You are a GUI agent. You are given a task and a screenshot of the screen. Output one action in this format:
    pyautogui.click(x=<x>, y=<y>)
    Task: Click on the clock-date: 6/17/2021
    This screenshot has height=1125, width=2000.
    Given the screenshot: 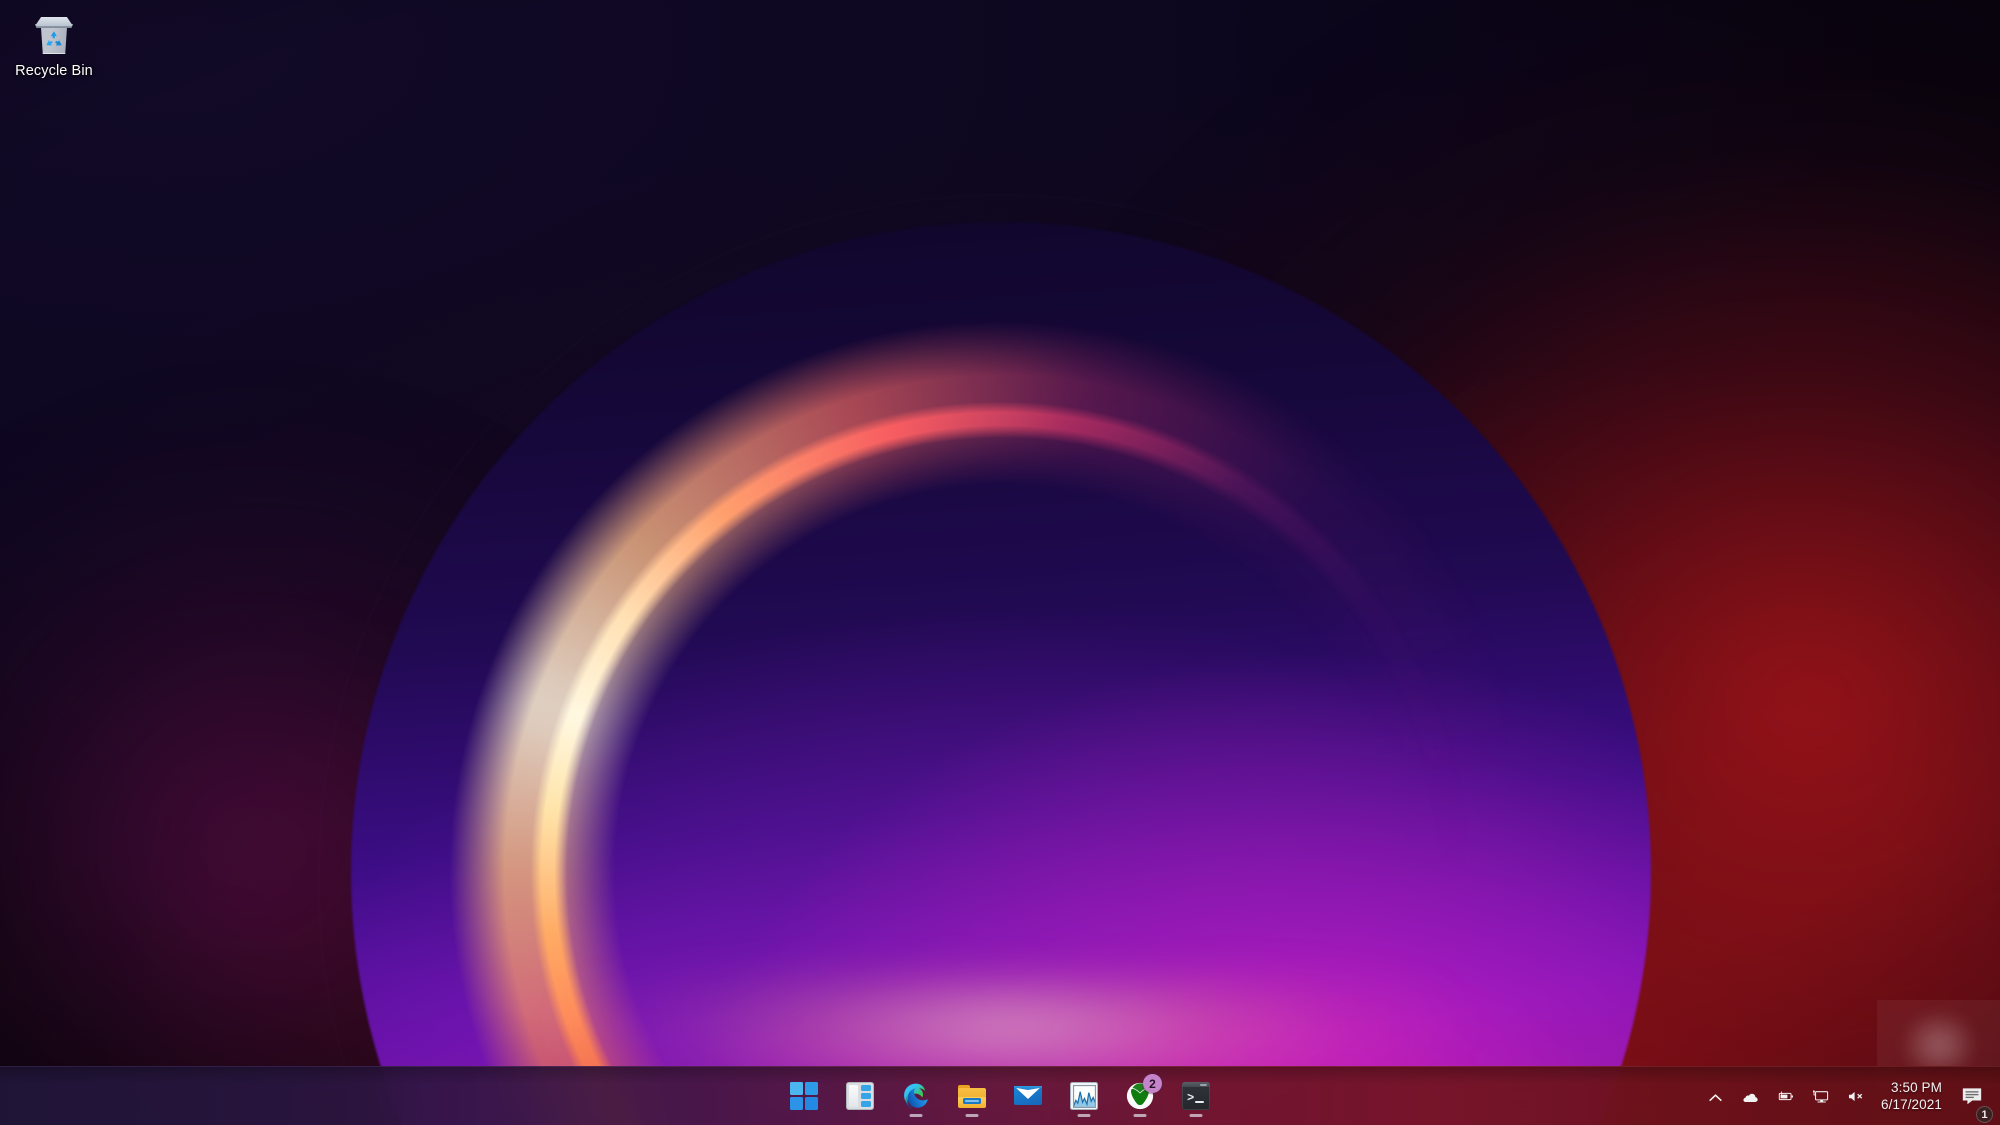 What is the action you would take?
    pyautogui.click(x=1911, y=1104)
    